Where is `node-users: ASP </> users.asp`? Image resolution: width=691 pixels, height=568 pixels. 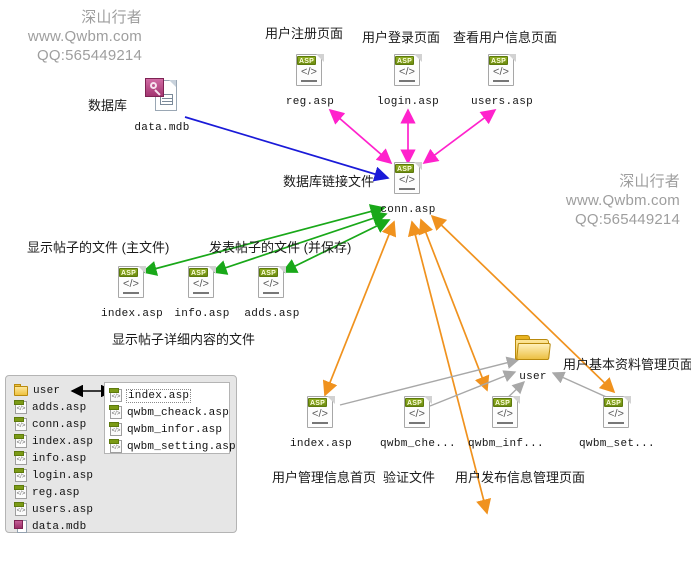
node-users: ASP </> users.asp is located at coordinates (502, 81).